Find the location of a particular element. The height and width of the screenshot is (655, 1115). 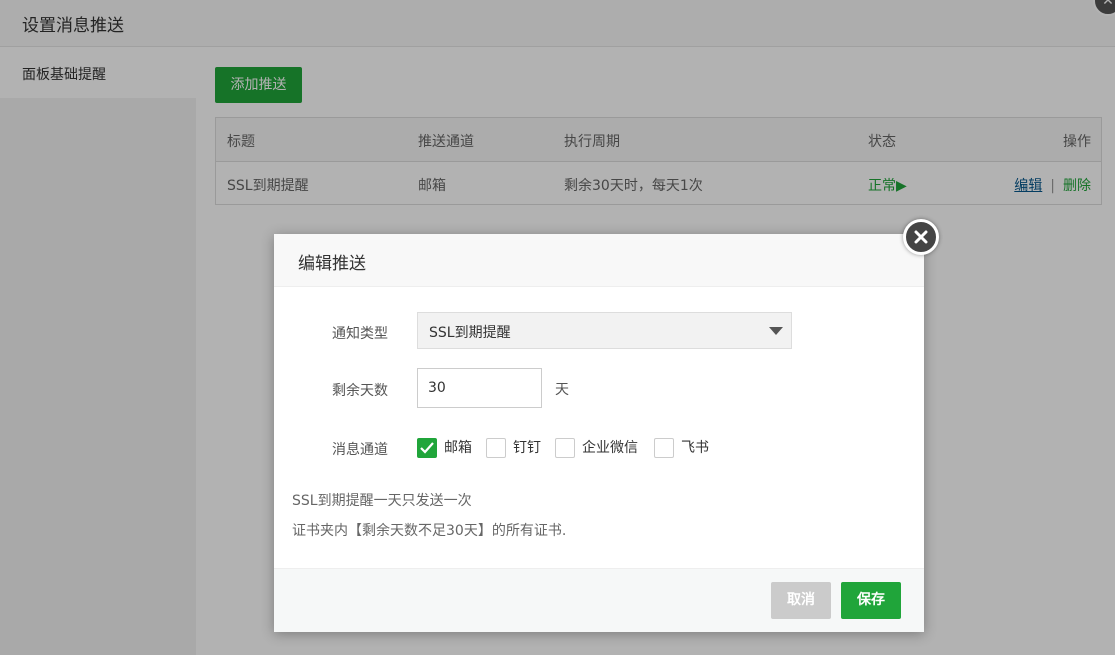

tip-cert-scope: 证书夹内【剩余天数不足30天】的所有证书. is located at coordinates (429, 531).